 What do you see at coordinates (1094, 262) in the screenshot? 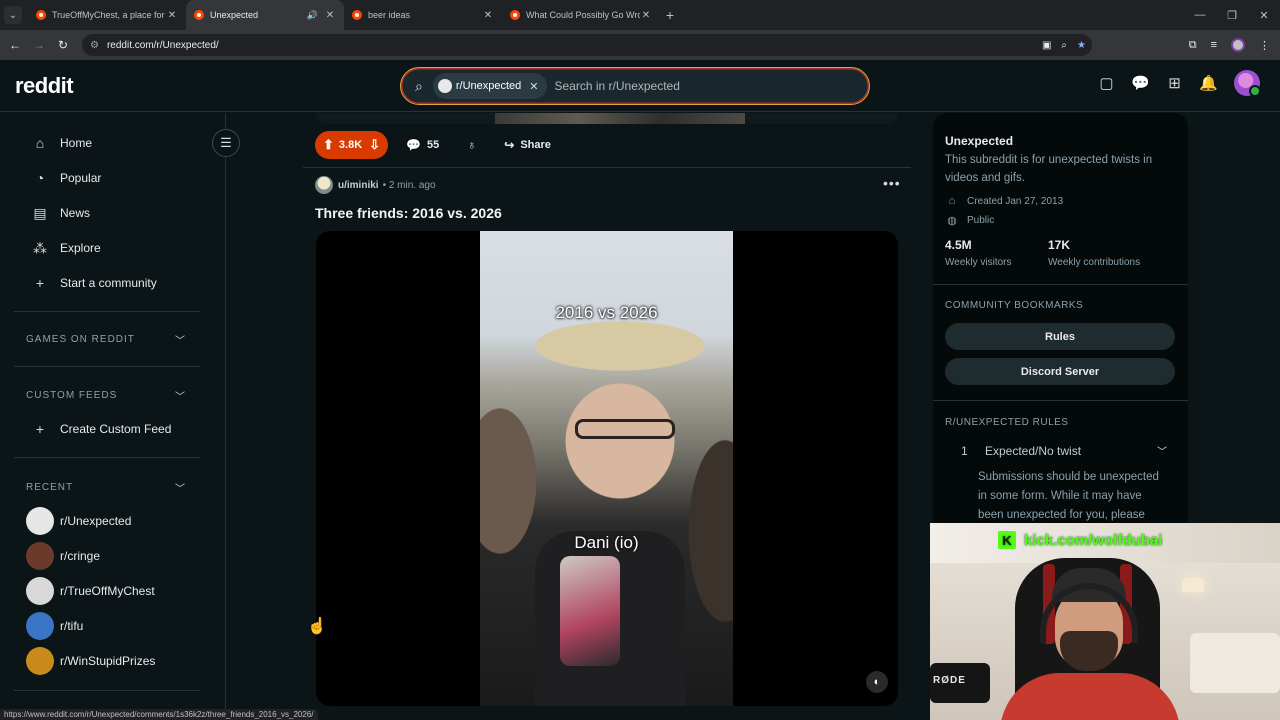
I see `stat-label: Weekly contributions` at bounding box center [1094, 262].